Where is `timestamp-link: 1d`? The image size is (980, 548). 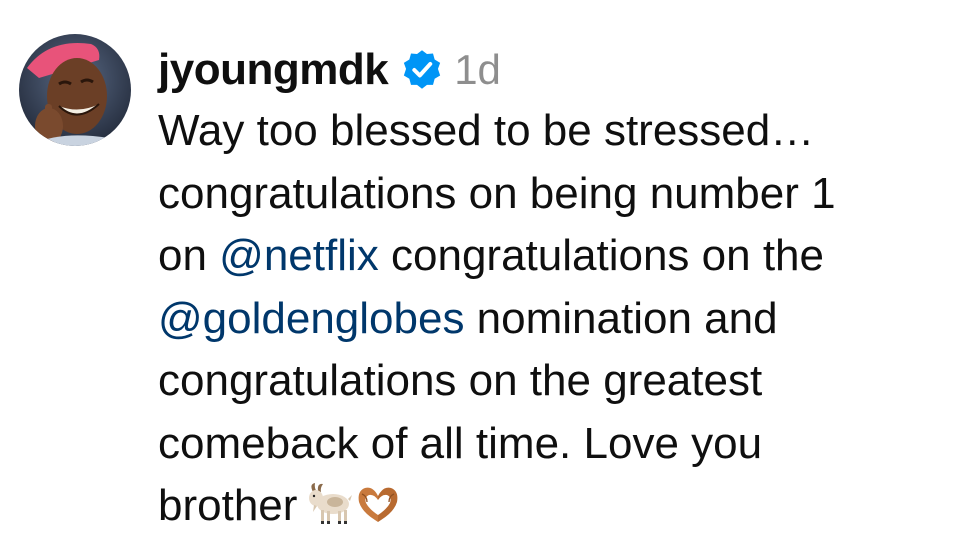
timestamp-link: 1d is located at coordinates (477, 70).